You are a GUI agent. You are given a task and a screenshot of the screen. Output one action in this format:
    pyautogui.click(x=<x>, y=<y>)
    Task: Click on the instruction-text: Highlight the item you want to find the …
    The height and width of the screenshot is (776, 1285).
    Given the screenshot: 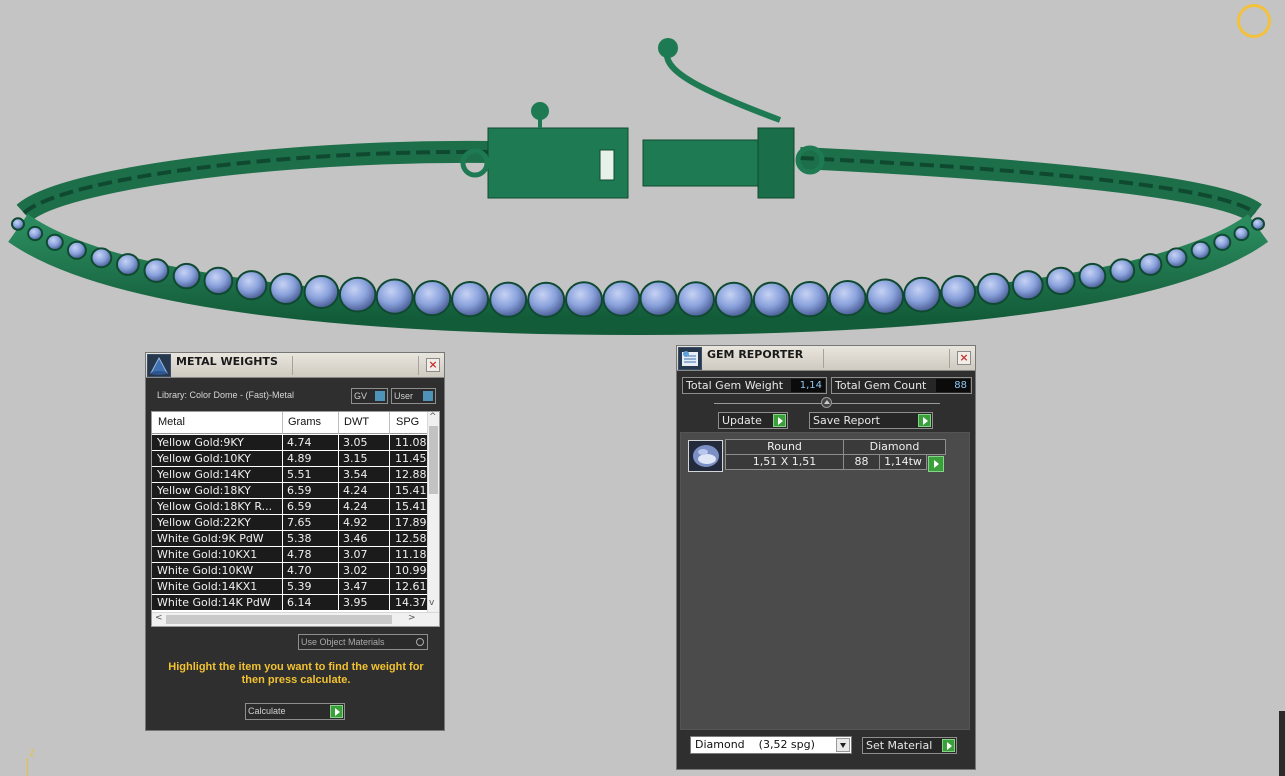 What is the action you would take?
    pyautogui.click(x=296, y=673)
    